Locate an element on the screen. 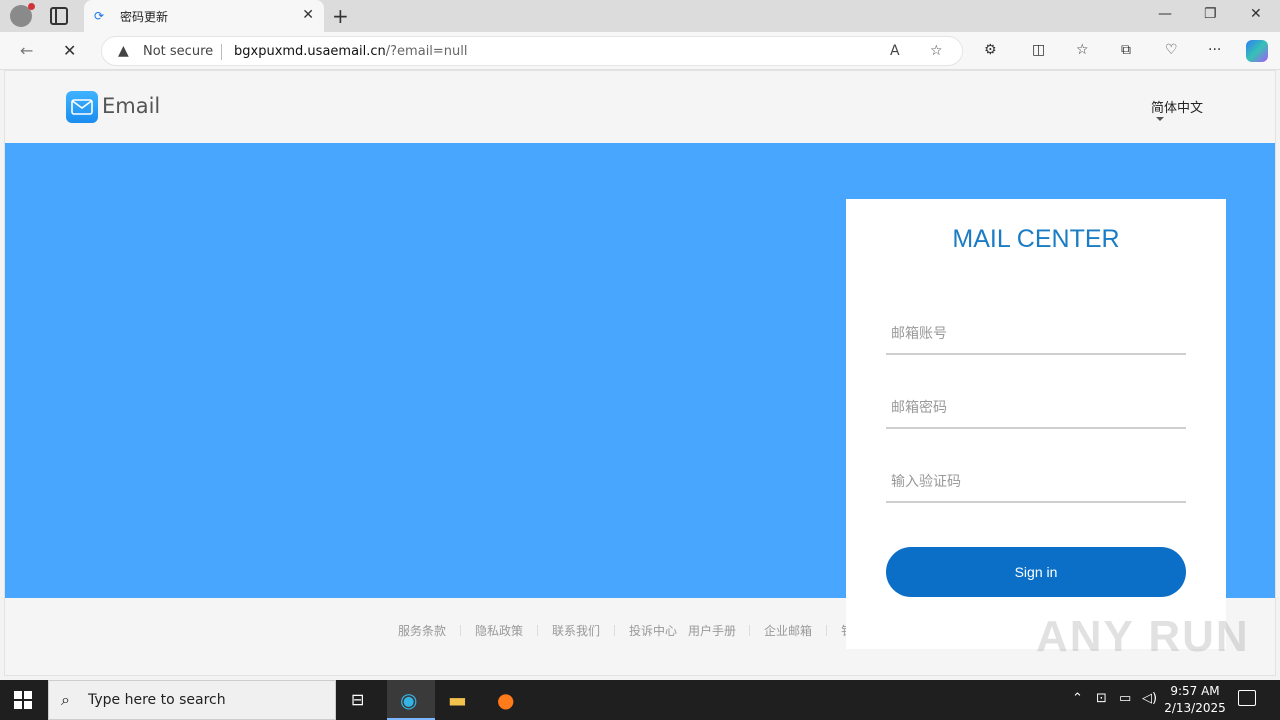  tab-title: 密码更新 is located at coordinates (144, 17).